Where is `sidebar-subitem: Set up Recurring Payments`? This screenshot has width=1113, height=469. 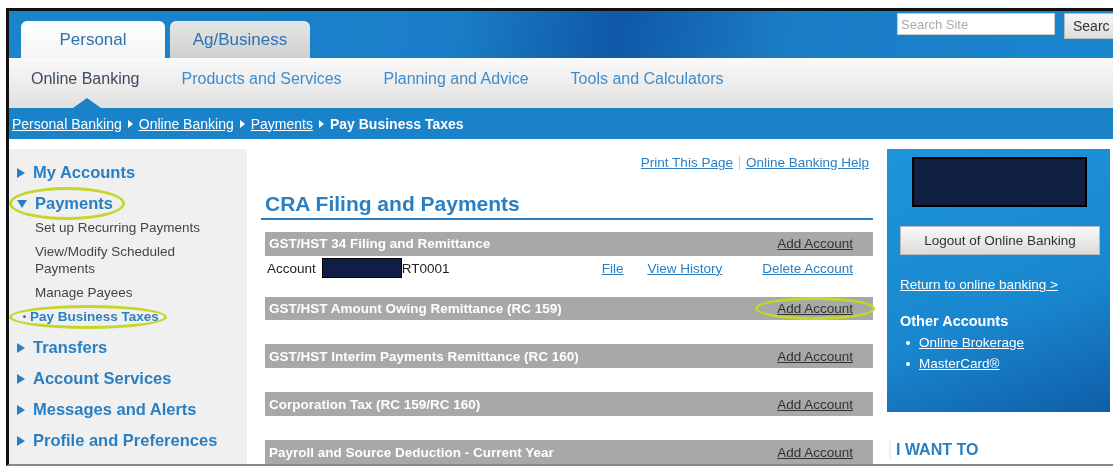 sidebar-subitem: Set up Recurring Payments is located at coordinates (109, 227).